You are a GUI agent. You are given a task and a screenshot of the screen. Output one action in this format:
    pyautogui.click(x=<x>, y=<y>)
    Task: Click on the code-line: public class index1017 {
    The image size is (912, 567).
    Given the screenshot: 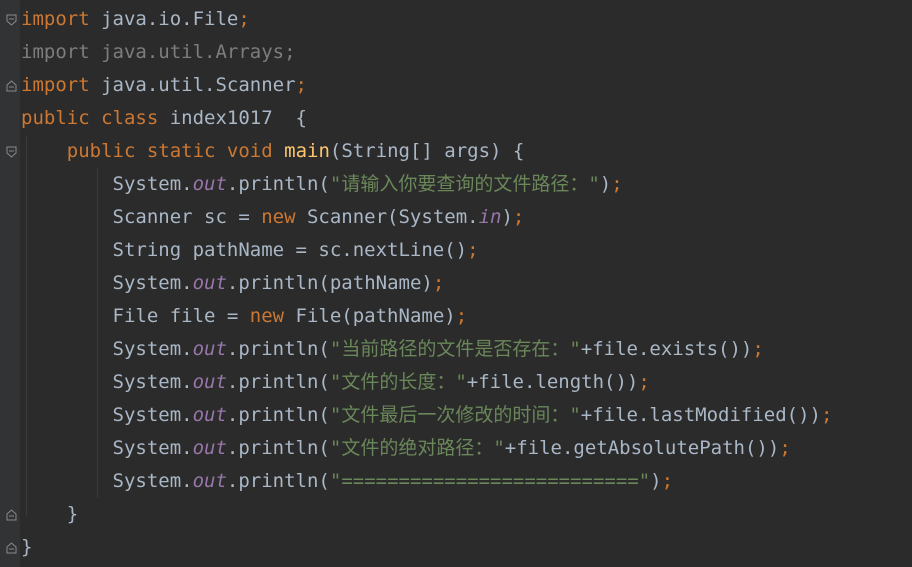 What is the action you would take?
    pyautogui.click(x=164, y=118)
    